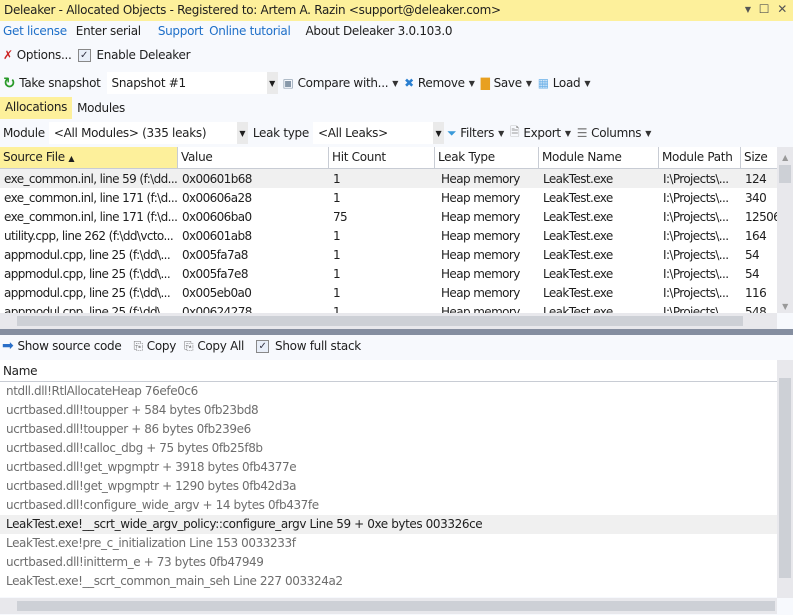 The width and height of the screenshot is (793, 615). What do you see at coordinates (508, 83) in the screenshot?
I see `save-button: Save` at bounding box center [508, 83].